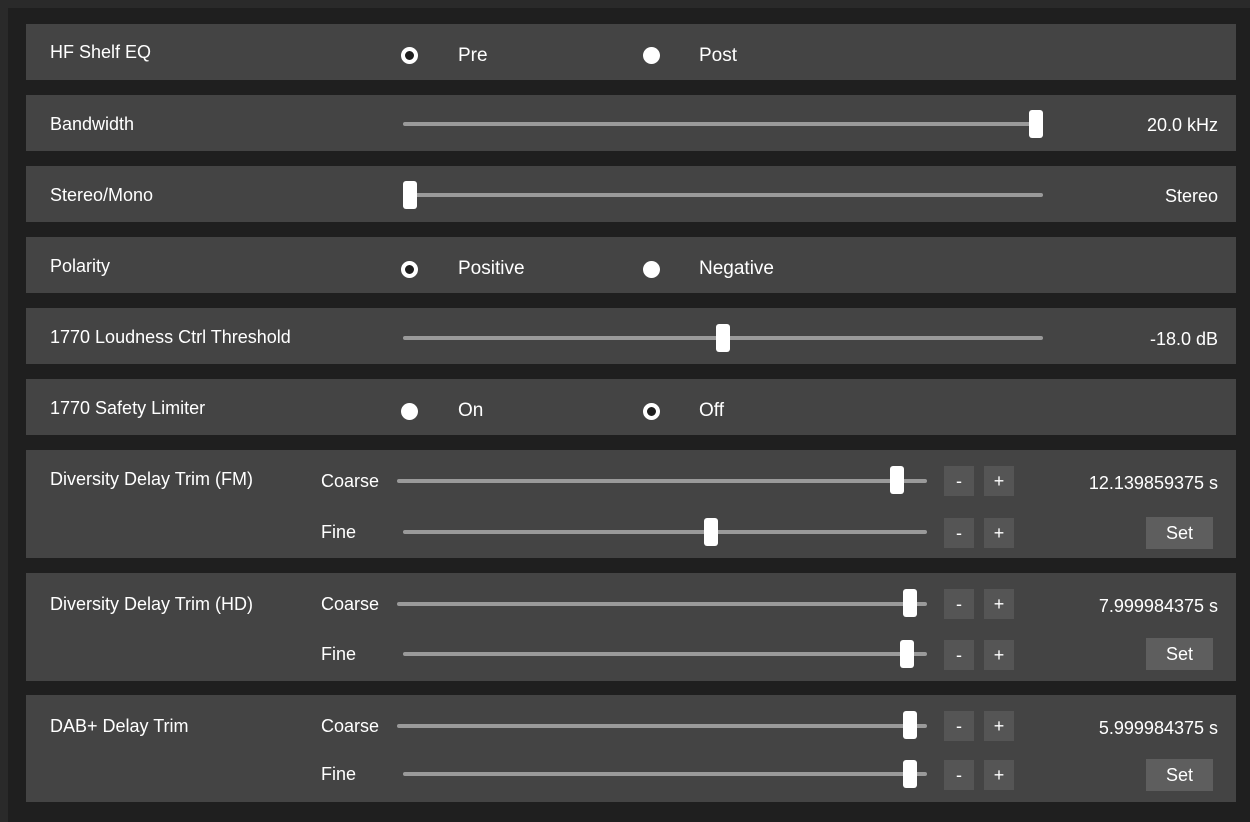  I want to click on loudness-threshold-row: 1770 Loudness Ctrl Threshold -18.0 dB, so click(631, 336).